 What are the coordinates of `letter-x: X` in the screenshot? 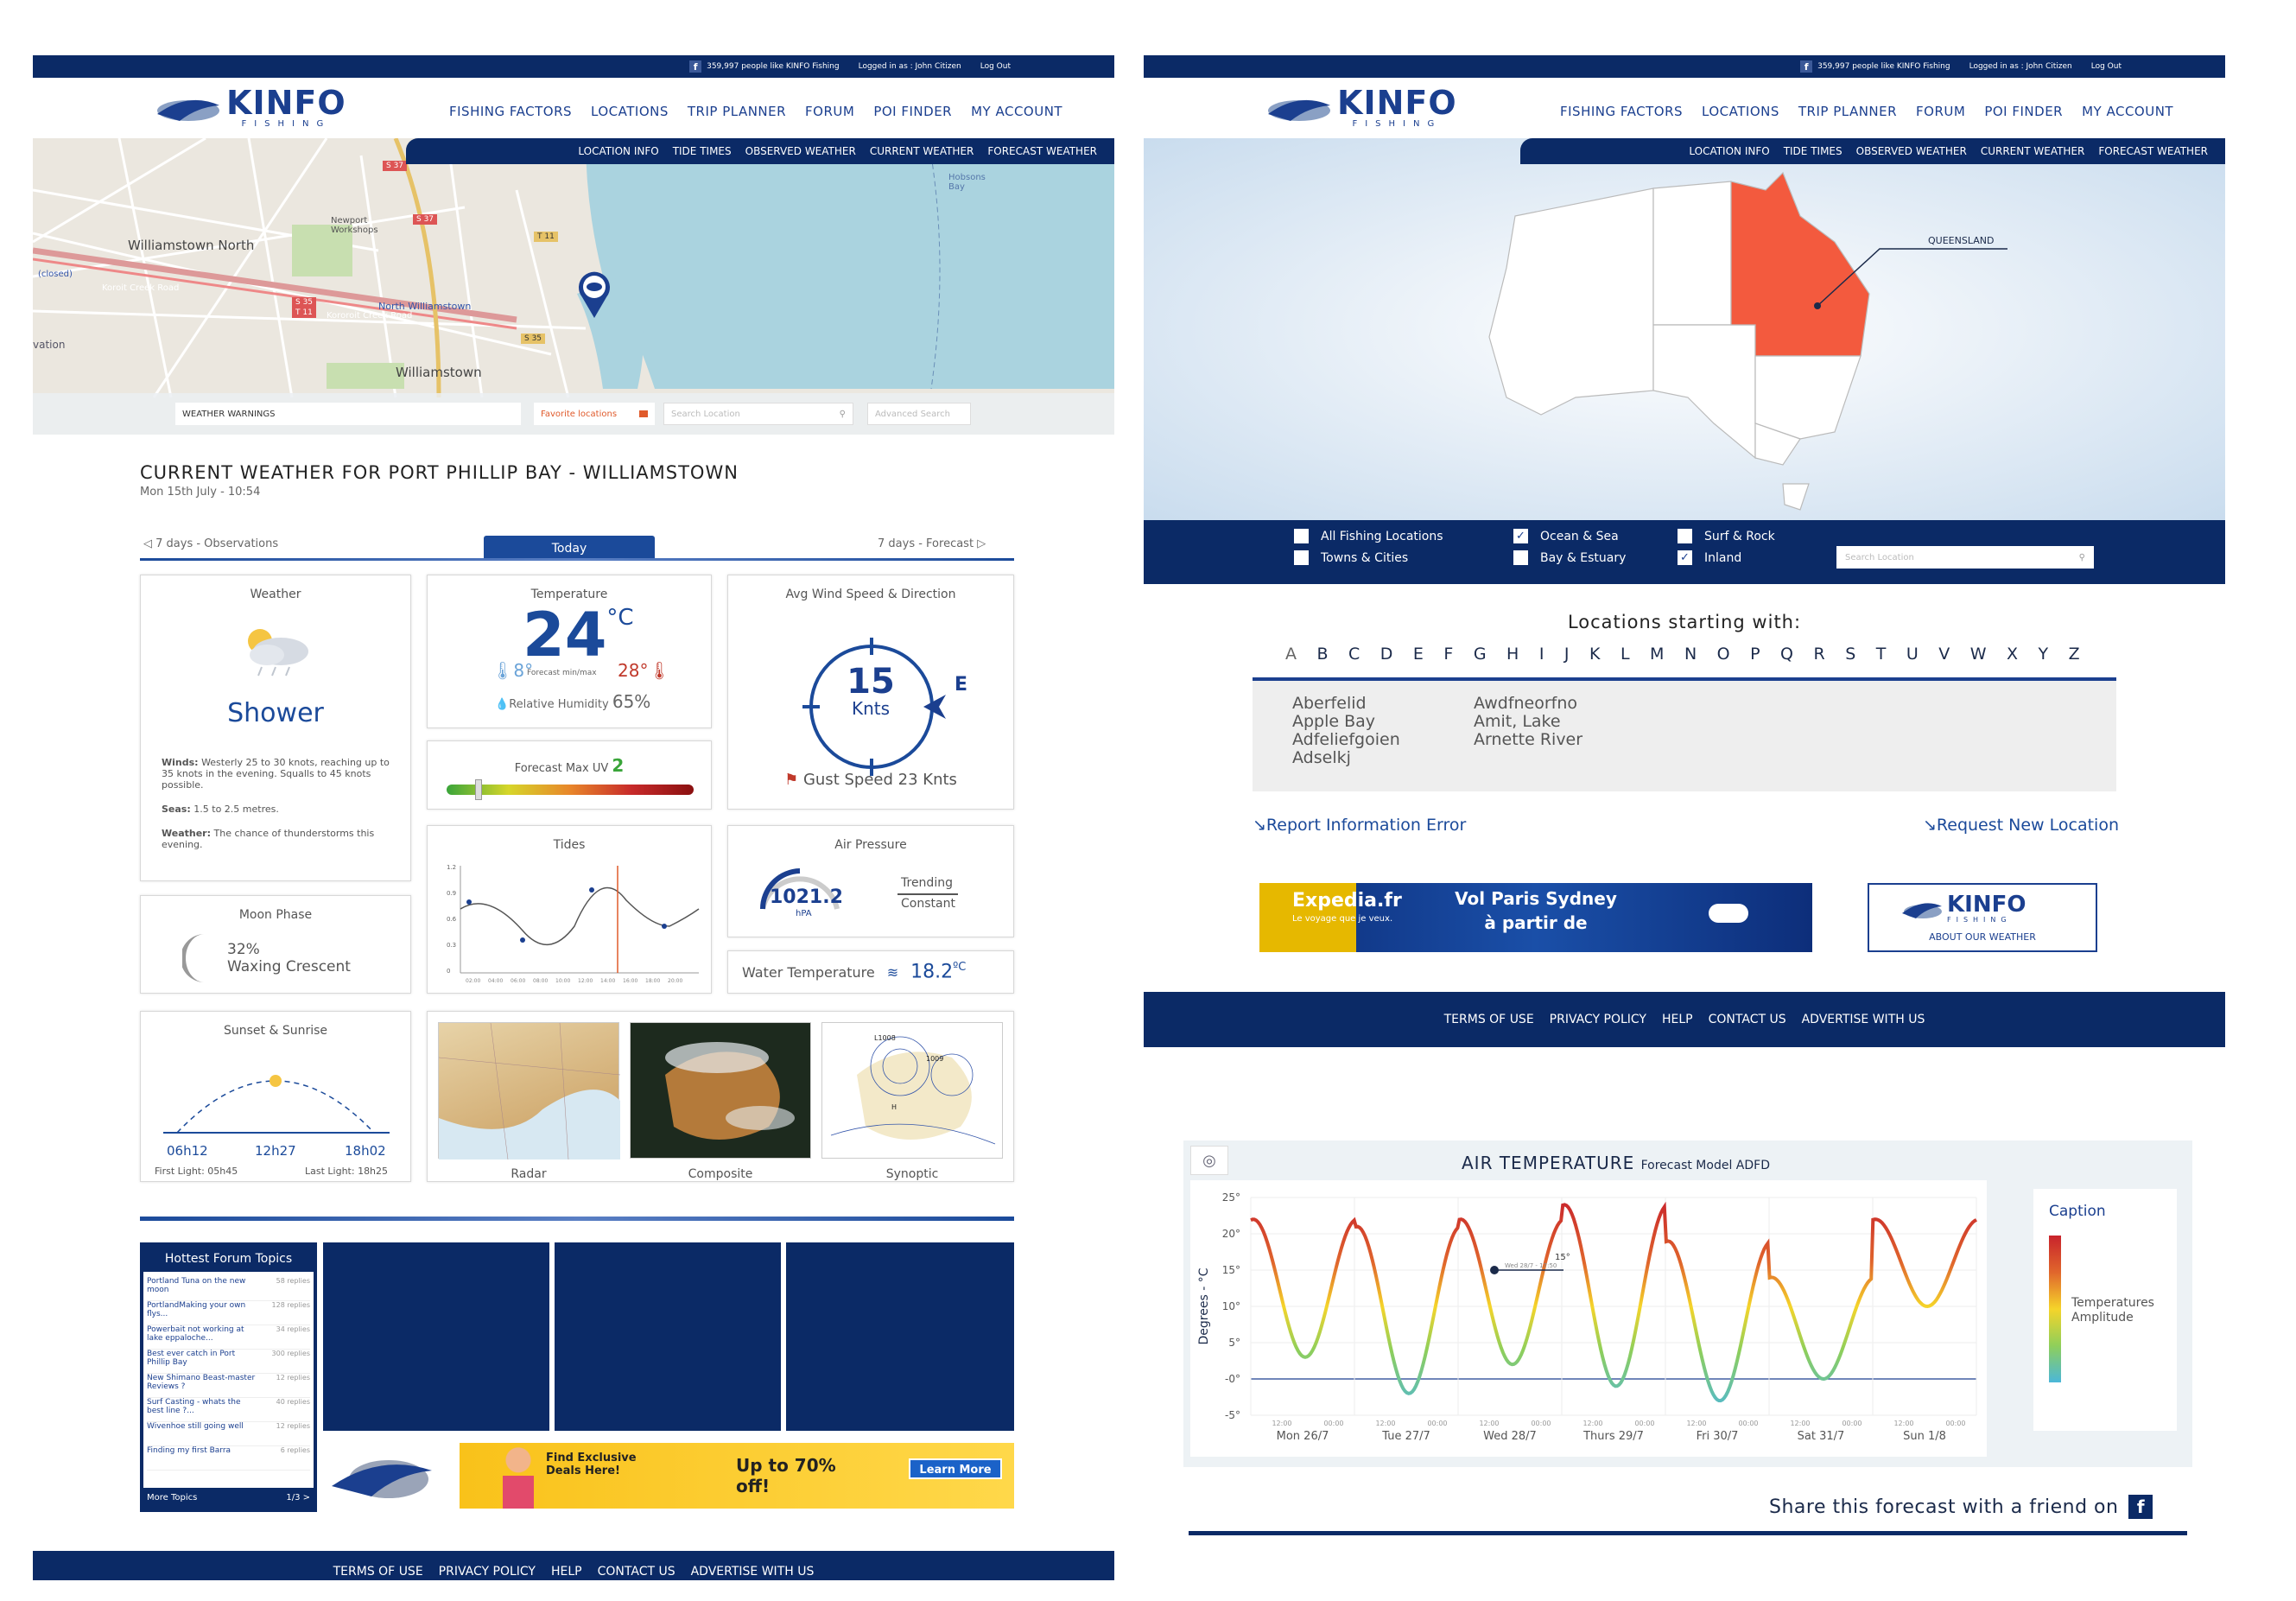 It's located at (2013, 654).